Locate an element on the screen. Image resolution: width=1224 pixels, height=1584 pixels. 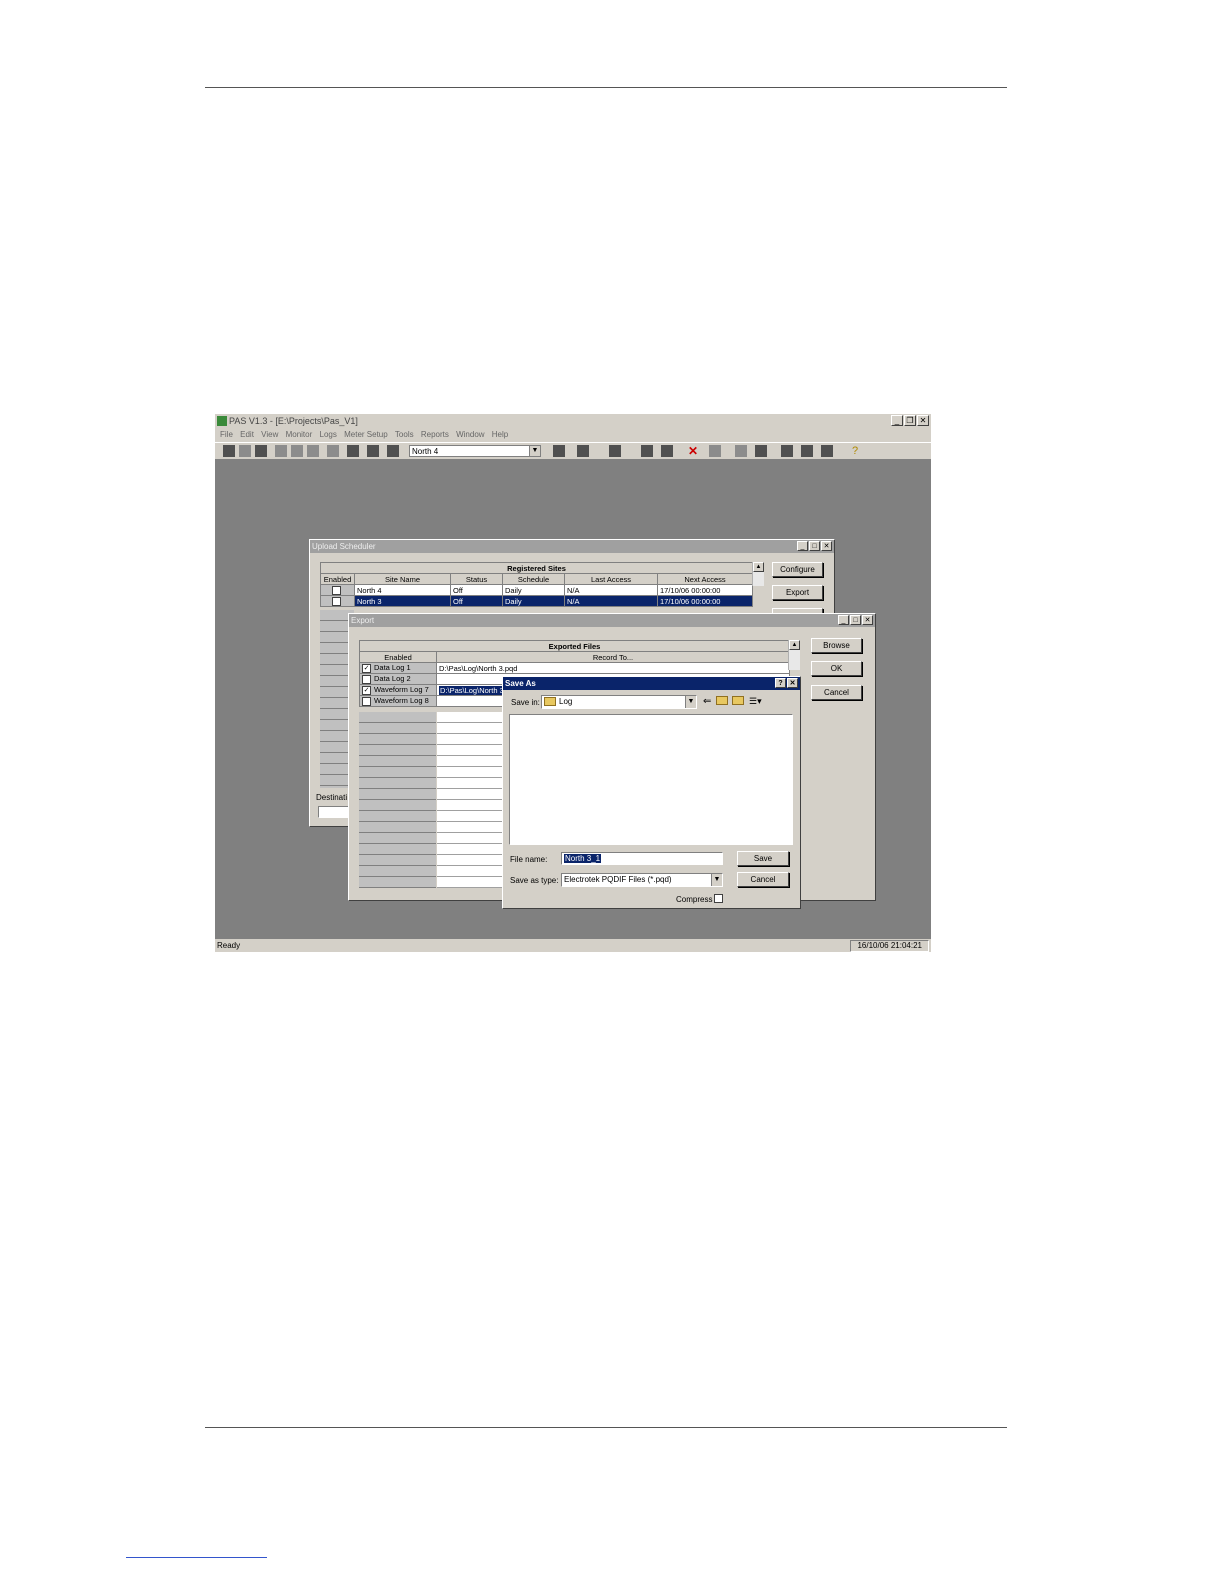
back-icon: ⇐ is located at coordinates (707, 701).